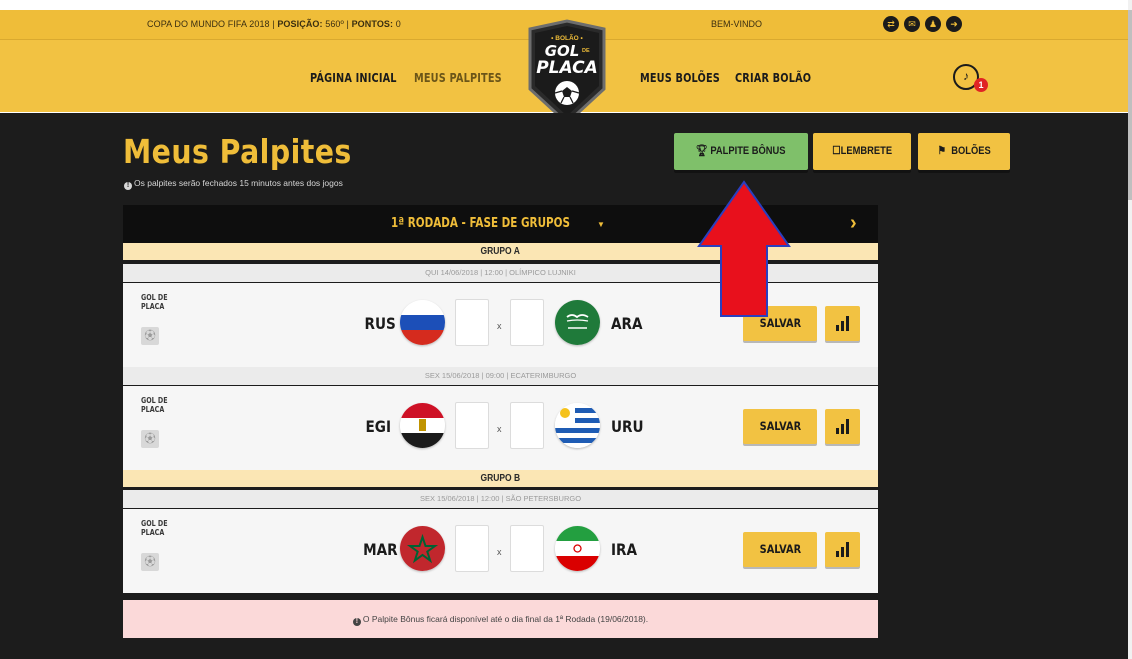  Describe the element at coordinates (480, 223) in the screenshot. I see `round-title: 1ª RODADA - FASE DE GRUPOS` at that location.